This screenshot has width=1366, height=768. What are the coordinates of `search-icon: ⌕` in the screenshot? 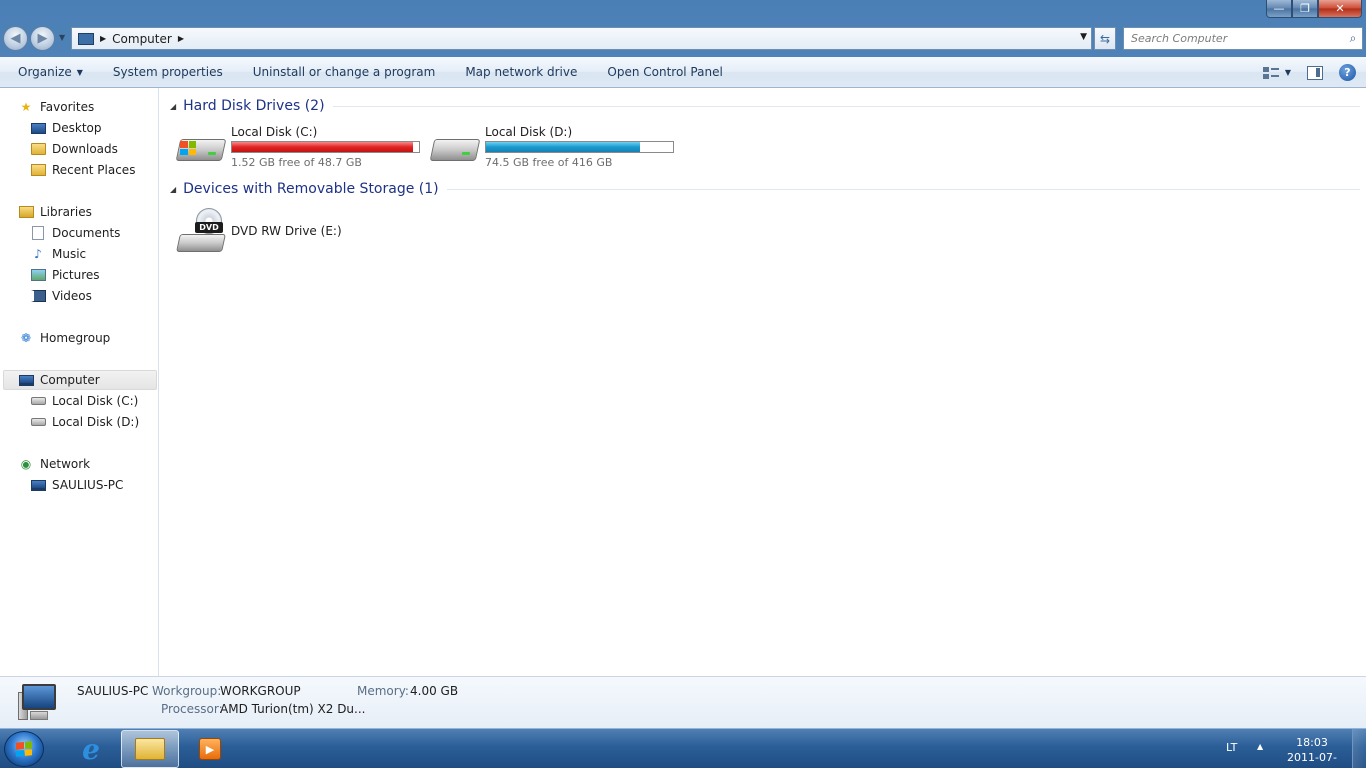 It's located at (1353, 38).